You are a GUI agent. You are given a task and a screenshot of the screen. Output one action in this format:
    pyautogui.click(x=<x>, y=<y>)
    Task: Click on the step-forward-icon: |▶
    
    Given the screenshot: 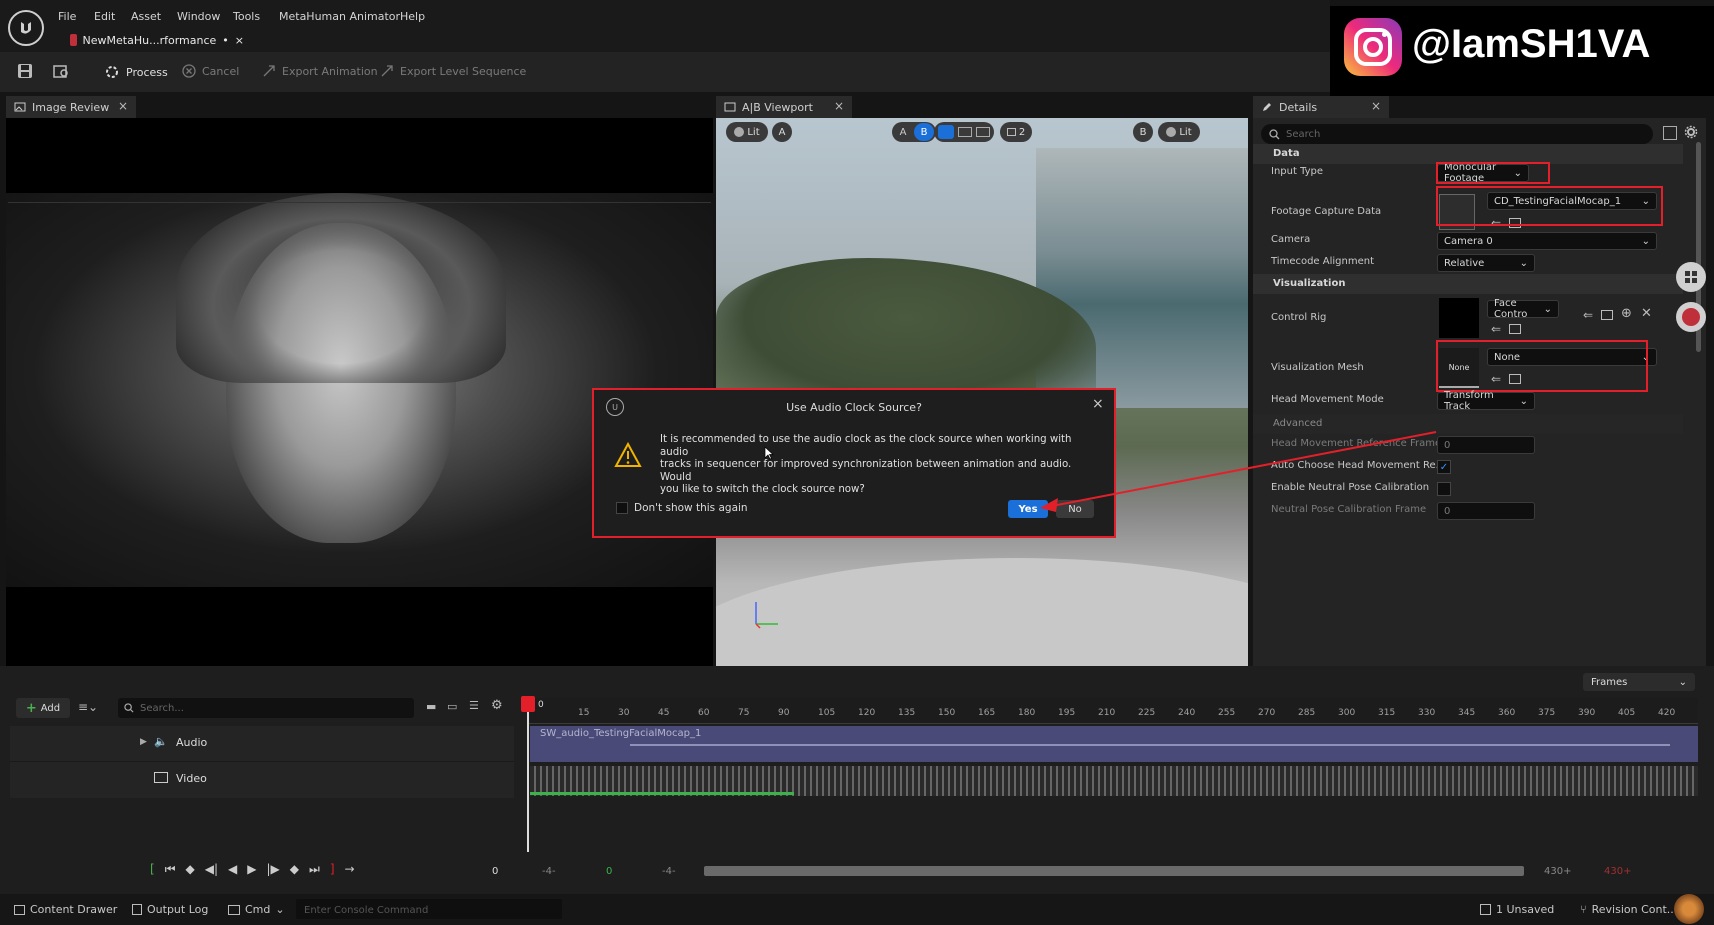 What is the action you would take?
    pyautogui.click(x=272, y=869)
    